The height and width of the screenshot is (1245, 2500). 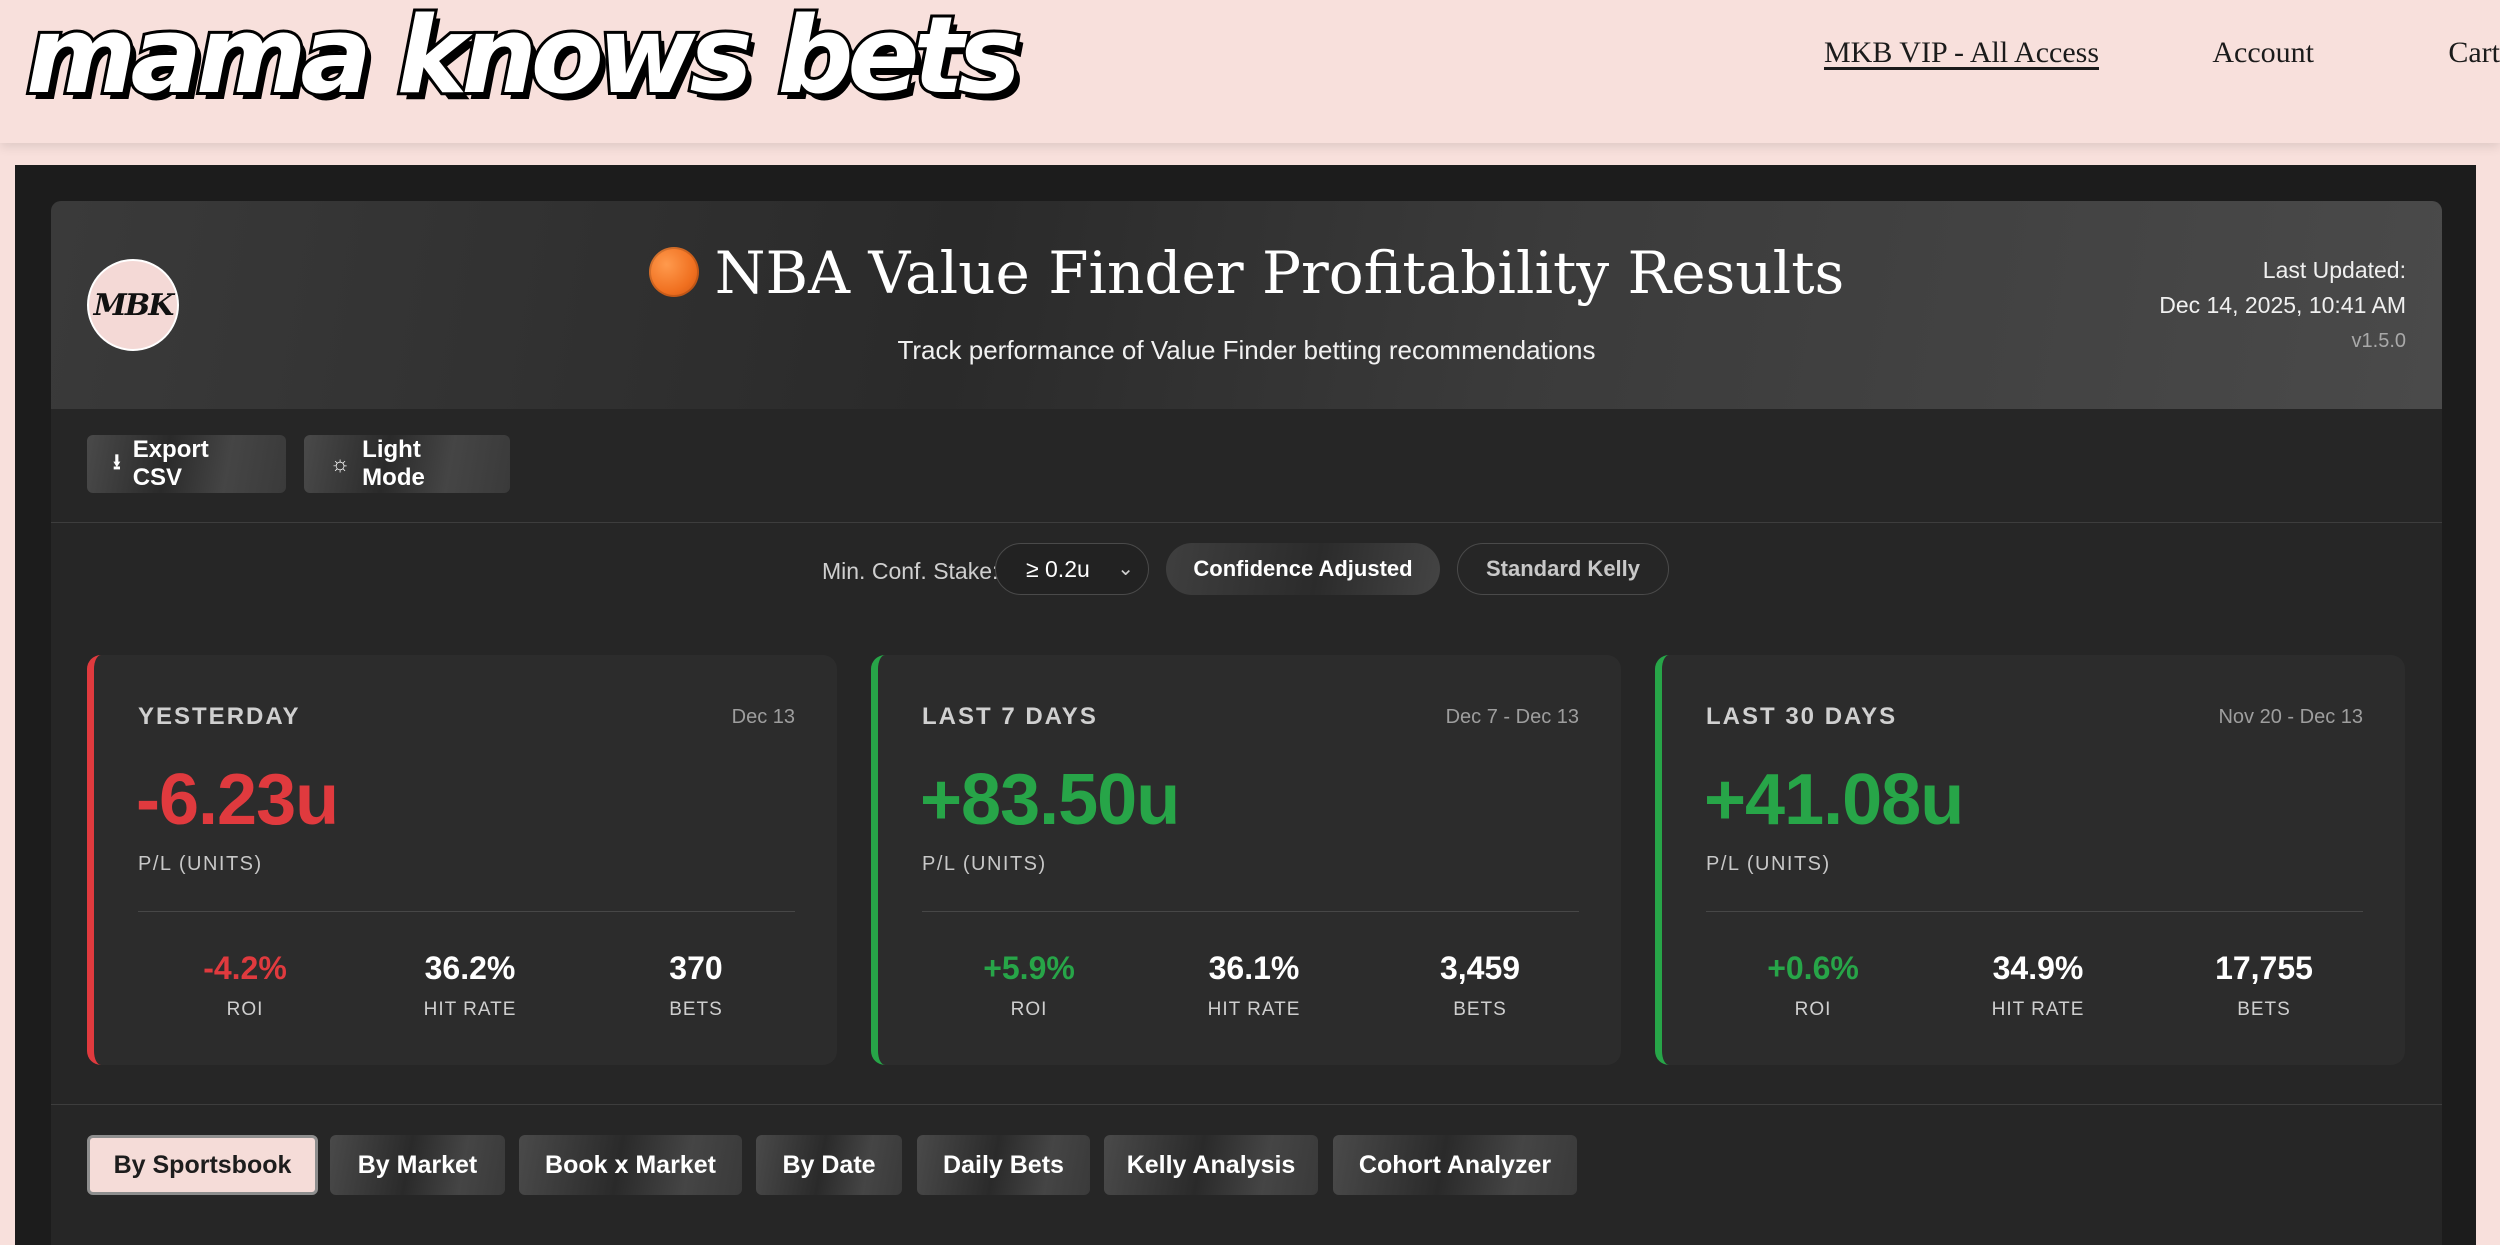 I want to click on last-updated-value: Dec 14, 2025, 10:41 AM, so click(x=2282, y=305).